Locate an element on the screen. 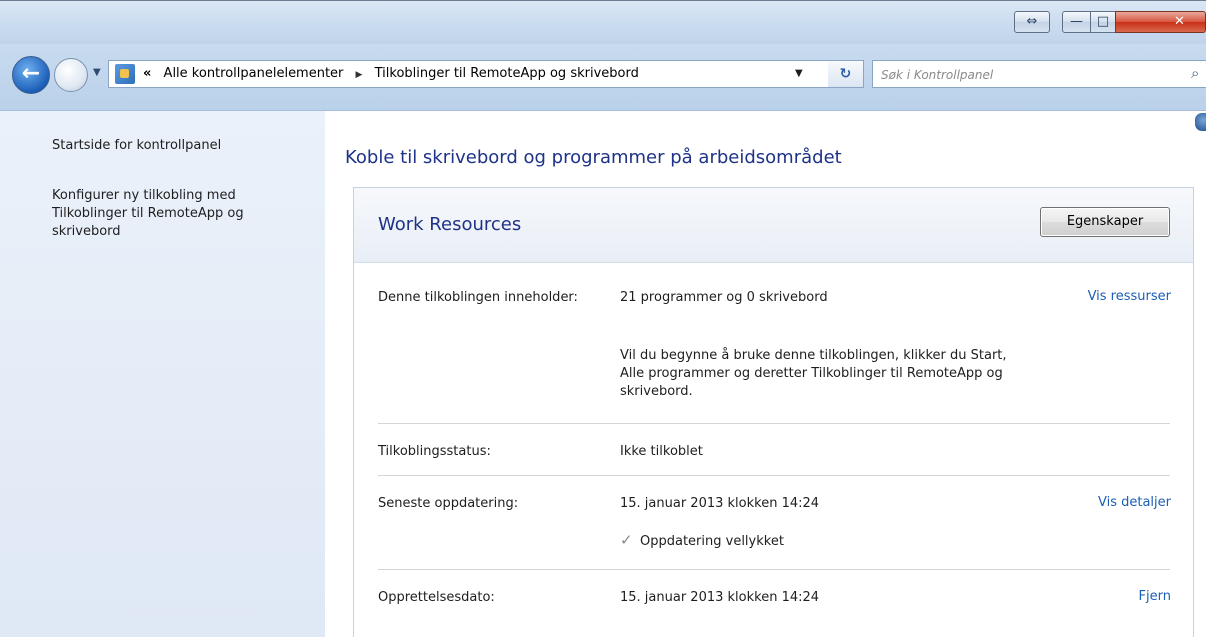 The image size is (1206, 637). created-label: Opprettelsesdato: is located at coordinates (436, 597).